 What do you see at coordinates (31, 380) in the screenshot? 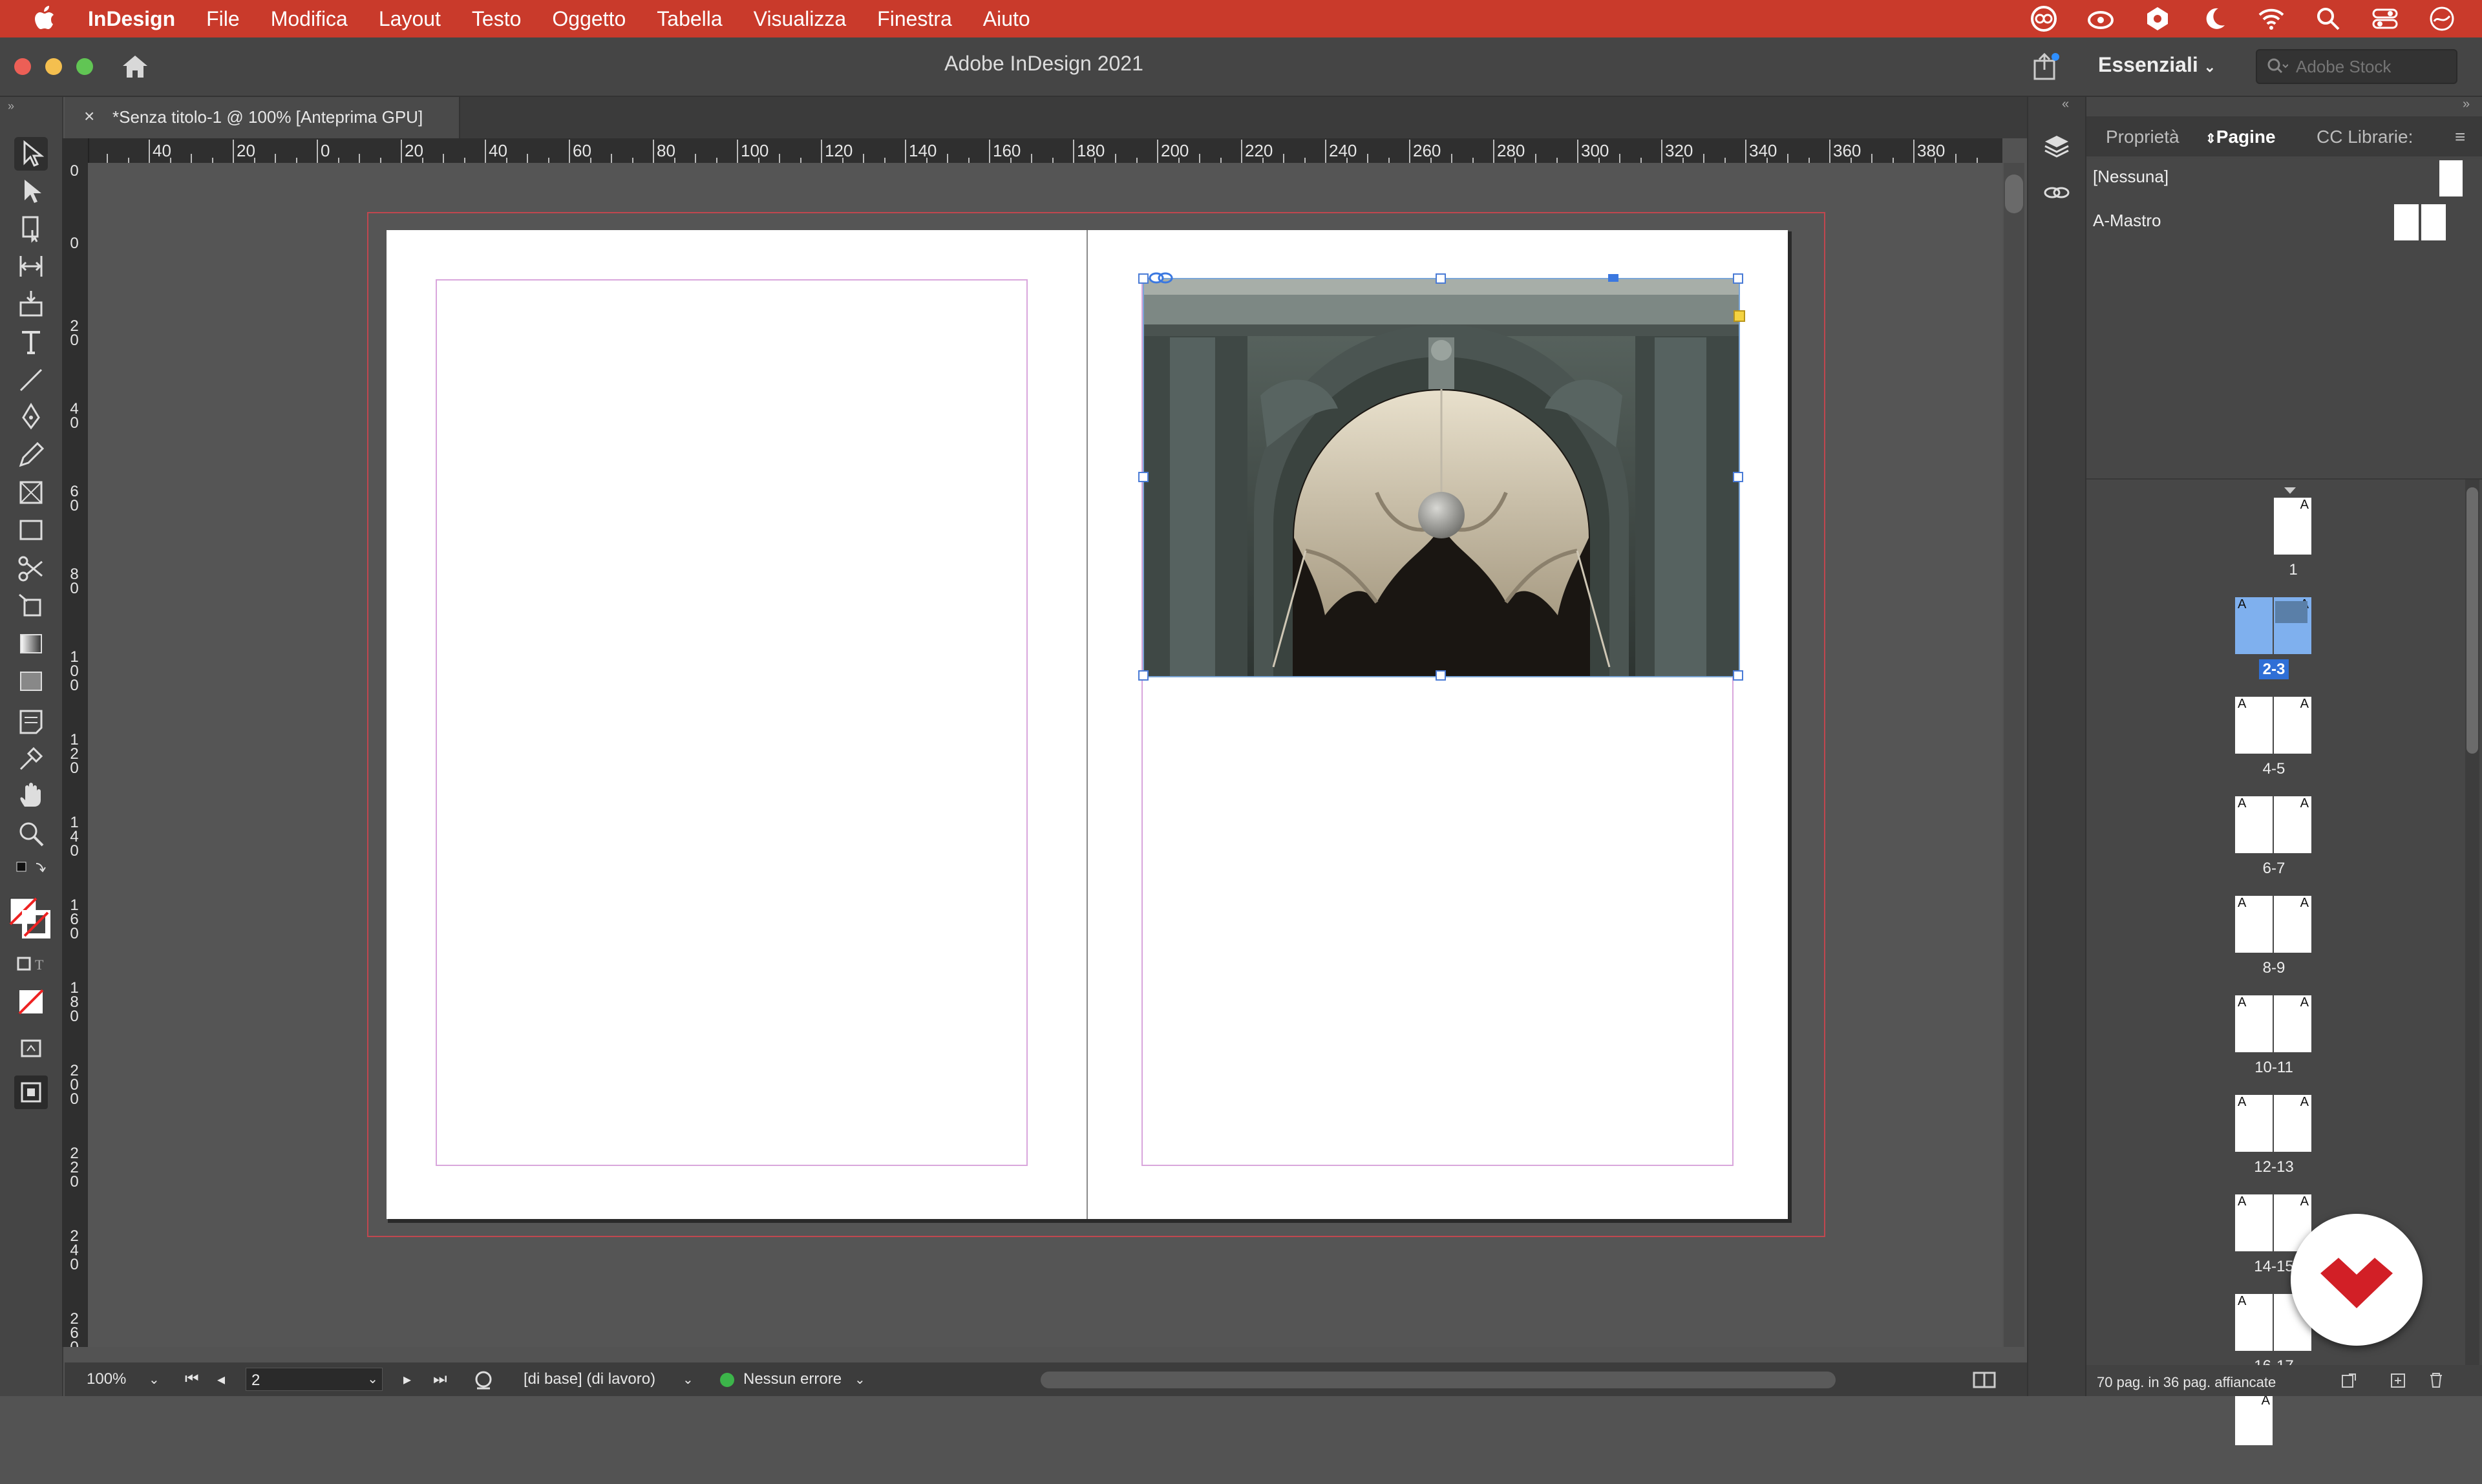
I see `line-tool` at bounding box center [31, 380].